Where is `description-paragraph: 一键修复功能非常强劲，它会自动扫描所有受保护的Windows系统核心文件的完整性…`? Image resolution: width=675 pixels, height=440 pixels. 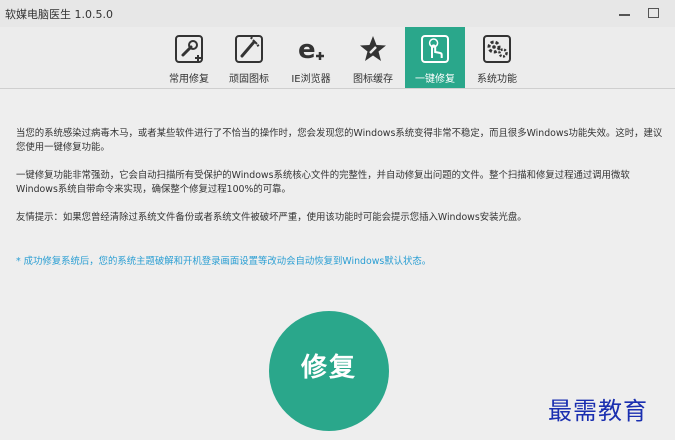 description-paragraph: 一键修复功能非常强劲，它会自动扫描所有受保护的Windows系统核心文件的完整性… is located at coordinates (323, 182).